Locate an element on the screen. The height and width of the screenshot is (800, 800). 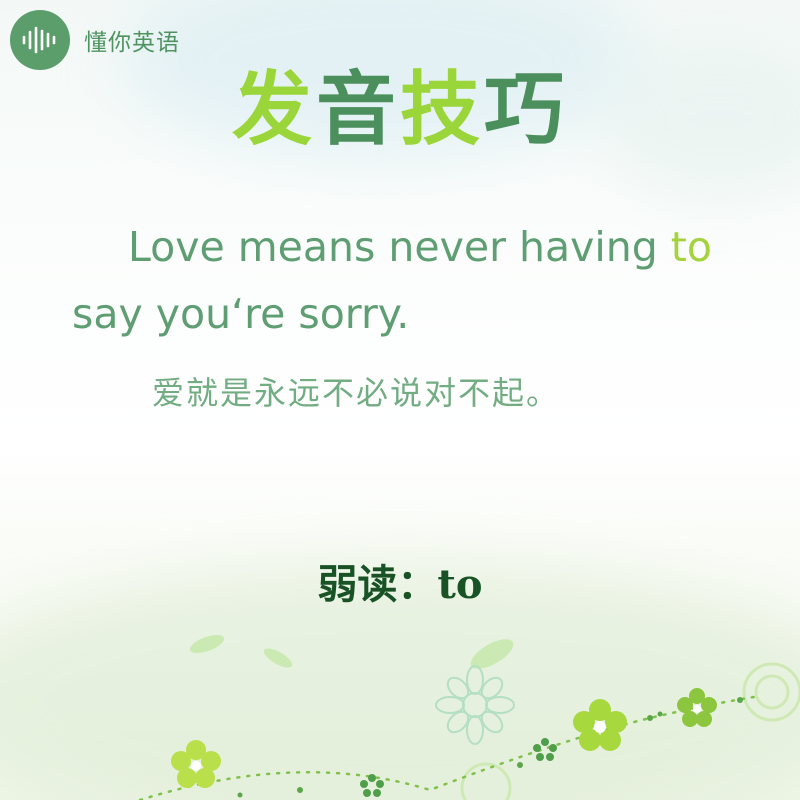
outline-flower-icon is located at coordinates (475, 705).